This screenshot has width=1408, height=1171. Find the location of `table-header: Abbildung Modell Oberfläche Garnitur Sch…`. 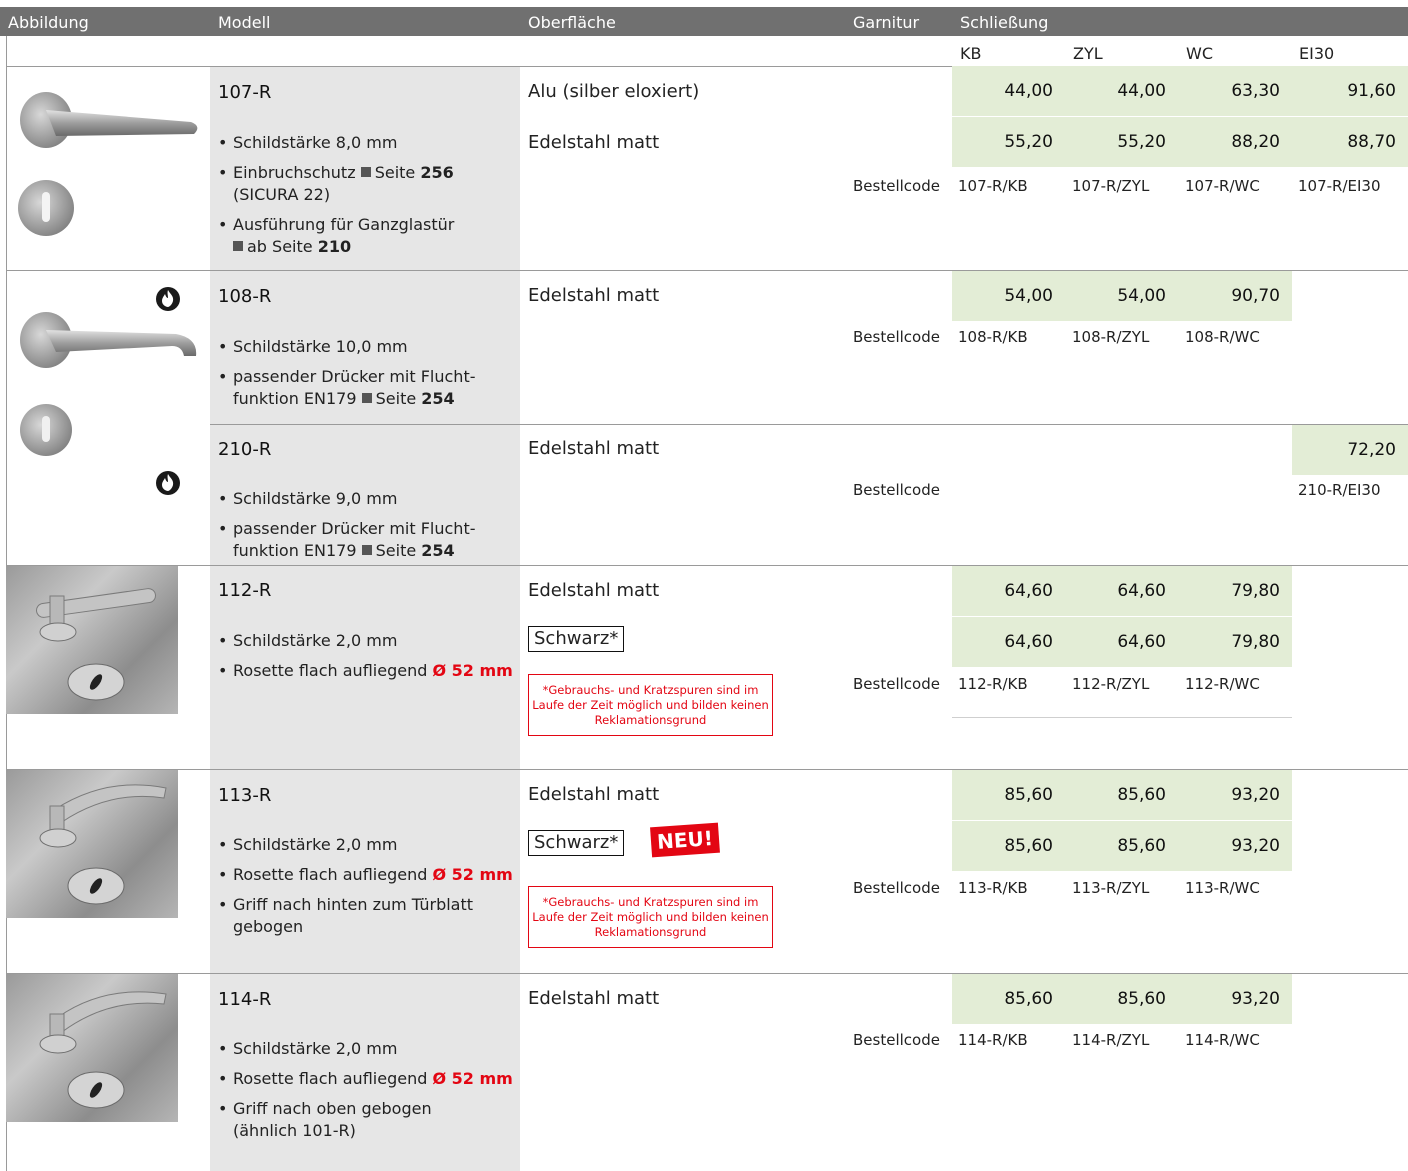

table-header: Abbildung Modell Oberfläche Garnitur Sch… is located at coordinates (704, 21).